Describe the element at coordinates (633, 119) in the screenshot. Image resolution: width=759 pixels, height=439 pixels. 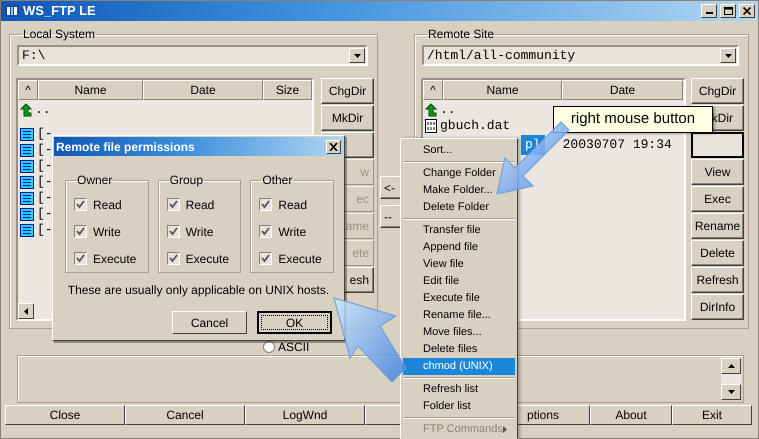
I see `tooltip: right mouse button` at that location.